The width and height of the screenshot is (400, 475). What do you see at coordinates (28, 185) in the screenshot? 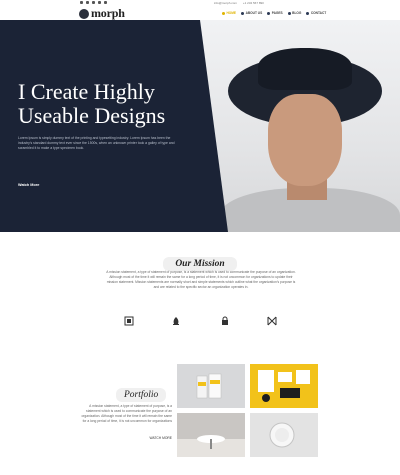
I see `watch-more-button: Watch More` at bounding box center [28, 185].